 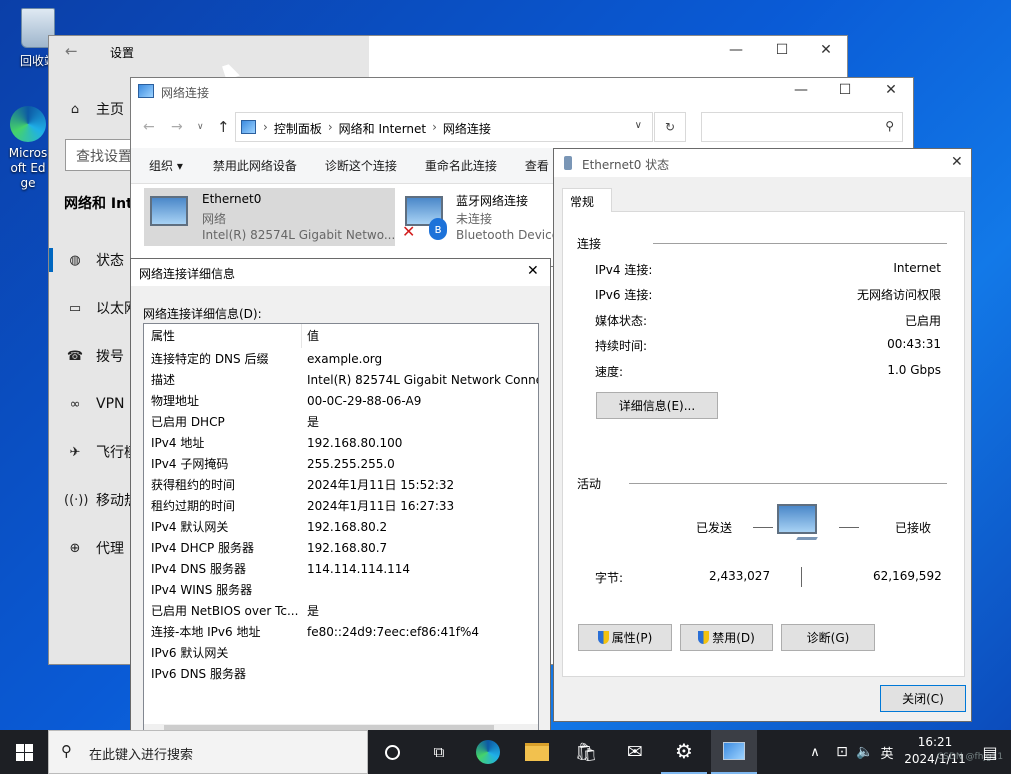 I want to click on chevron-down-icon: ∨, so click(x=638, y=125).